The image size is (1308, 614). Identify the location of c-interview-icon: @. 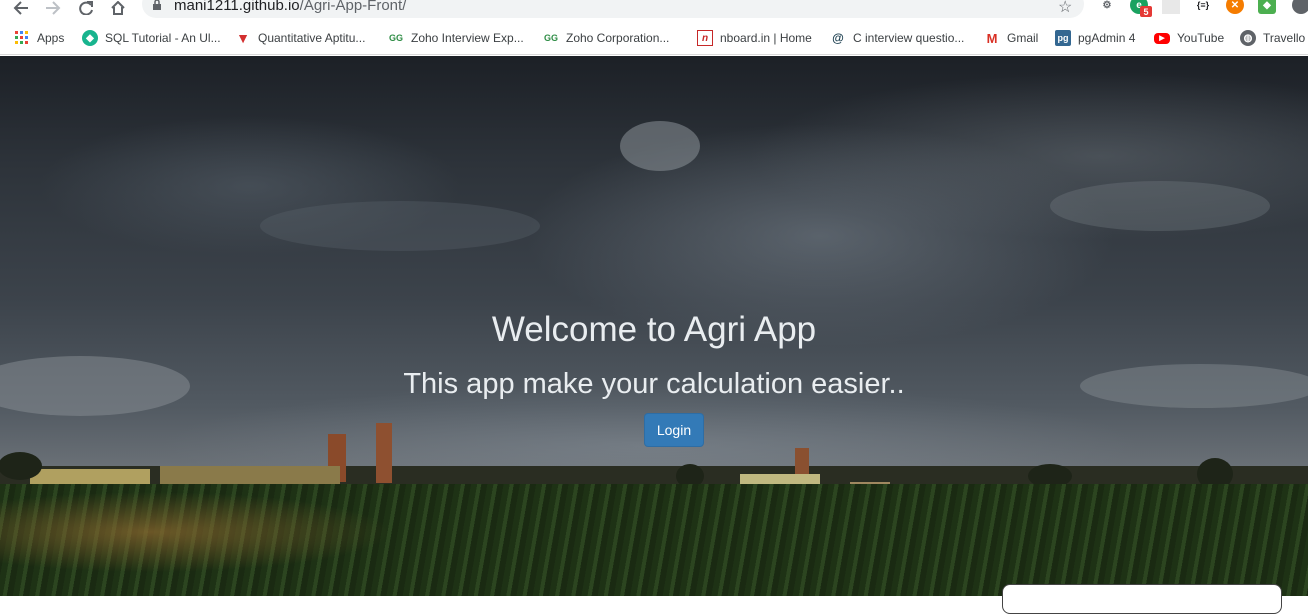
(838, 38).